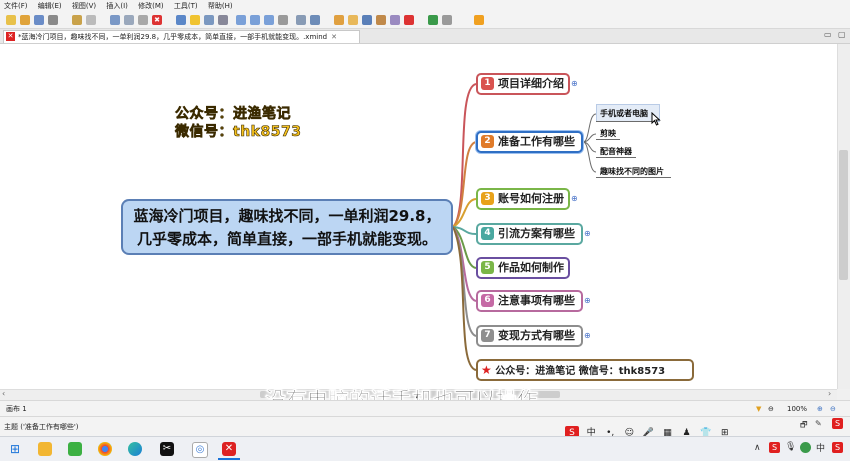 The image size is (850, 461). I want to click on zoom-fit-icon: ⊖, so click(833, 409).